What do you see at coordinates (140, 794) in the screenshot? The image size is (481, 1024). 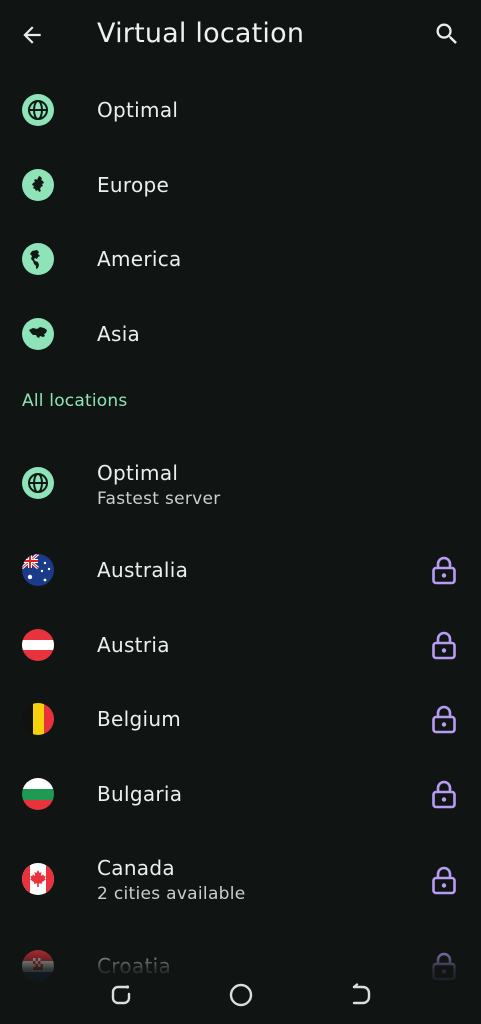 I see `location-label: Bulgaria` at bounding box center [140, 794].